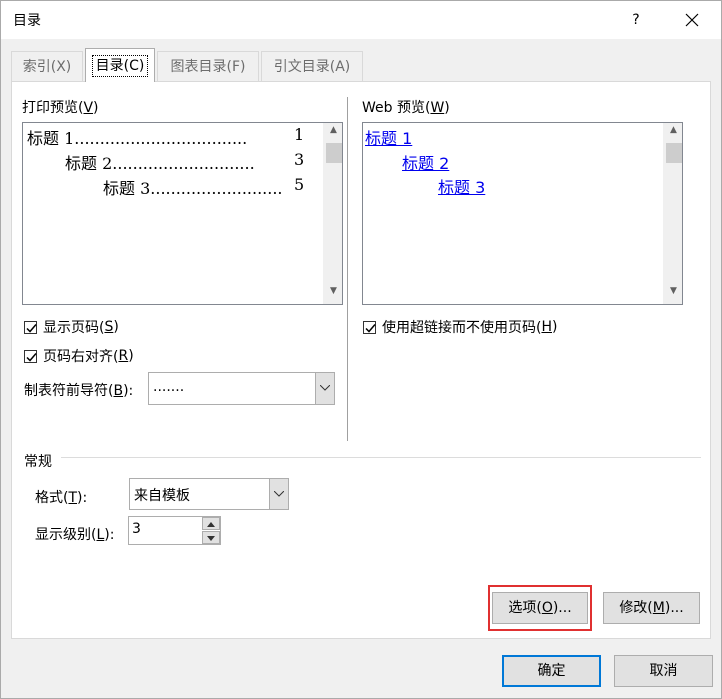  What do you see at coordinates (347, 269) in the screenshot?
I see `column-divider` at bounding box center [347, 269].